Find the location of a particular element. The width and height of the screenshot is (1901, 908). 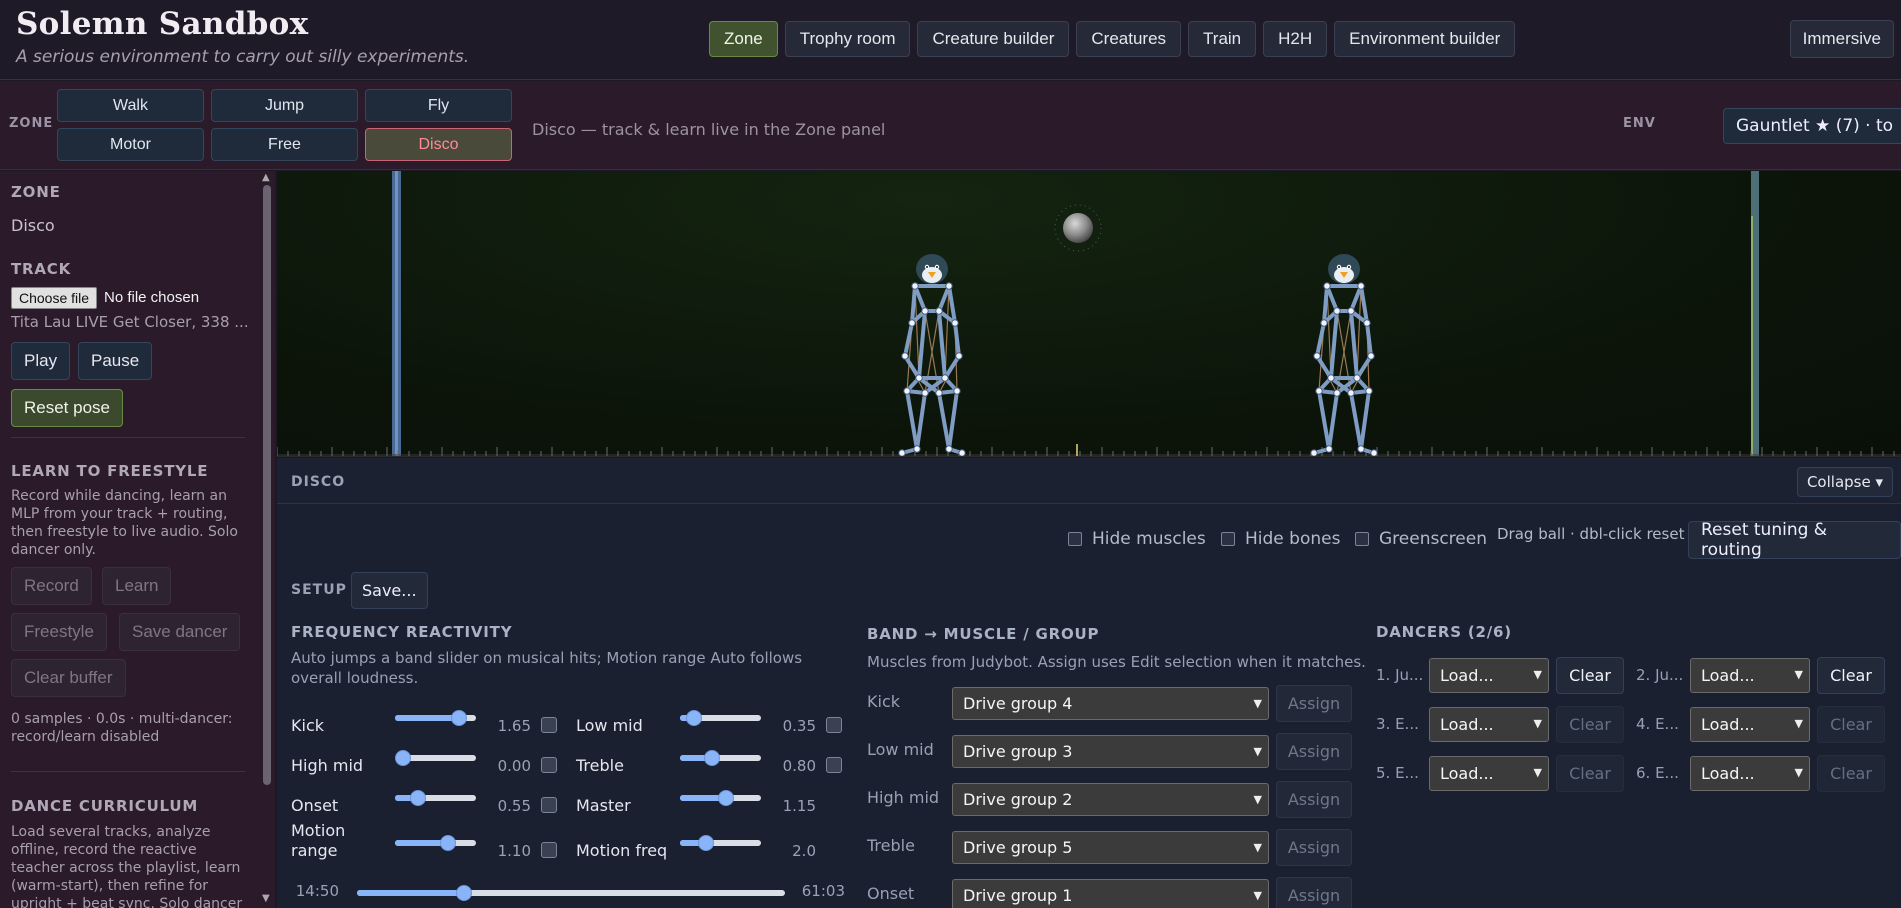

scrollbar-thumb is located at coordinates (267, 485).